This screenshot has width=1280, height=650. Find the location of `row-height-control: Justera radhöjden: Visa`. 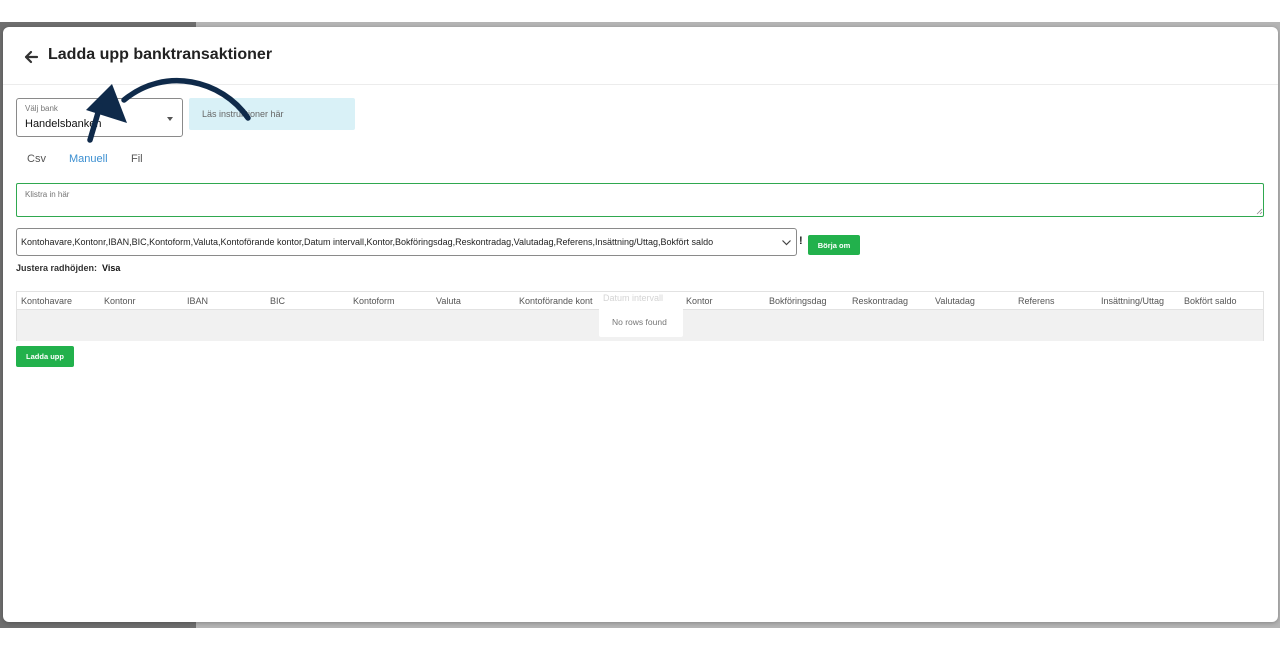

row-height-control: Justera radhöjden: Visa is located at coordinates (68, 268).